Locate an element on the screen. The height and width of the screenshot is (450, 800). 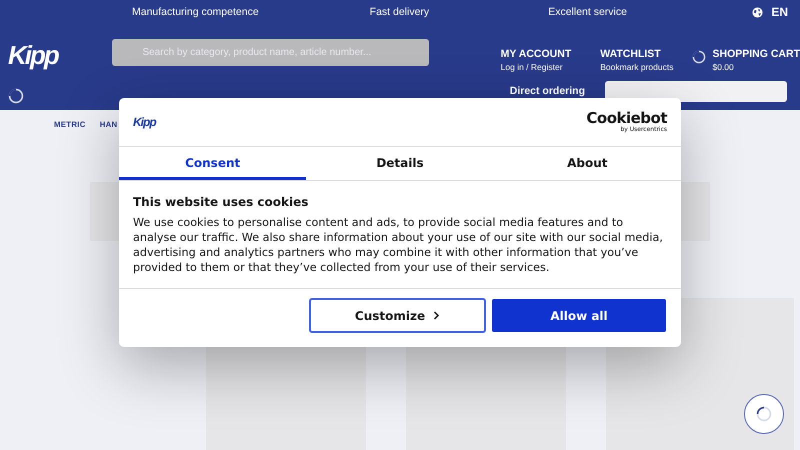
allow-all-button: Allow all is located at coordinates (579, 315).